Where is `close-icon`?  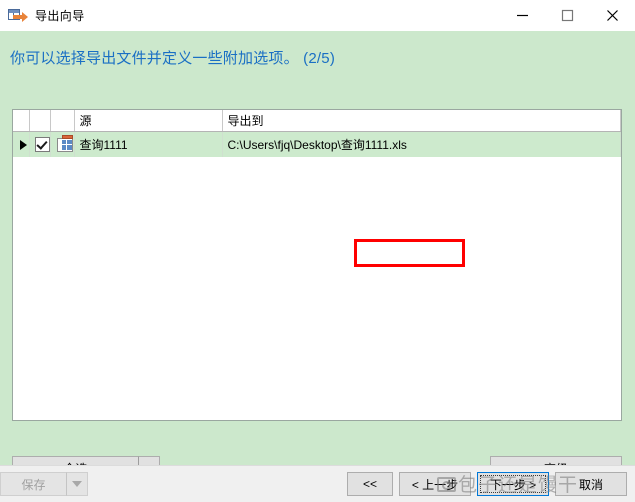
close-icon is located at coordinates (612, 15).